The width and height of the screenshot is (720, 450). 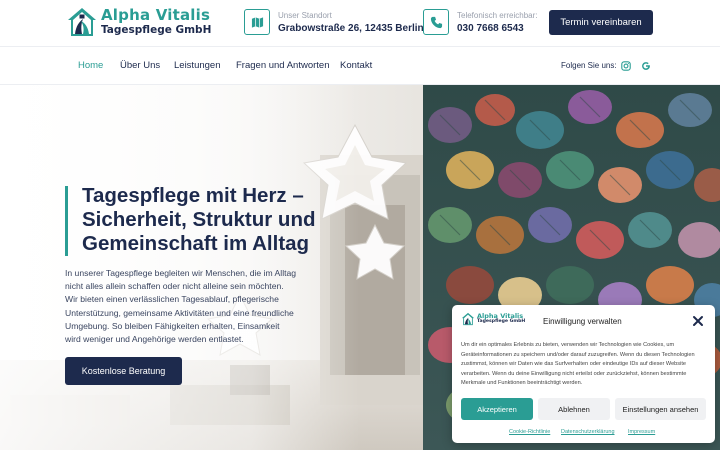 I want to click on logo-subtitle: Tagespflege GmbH, so click(x=156, y=30).